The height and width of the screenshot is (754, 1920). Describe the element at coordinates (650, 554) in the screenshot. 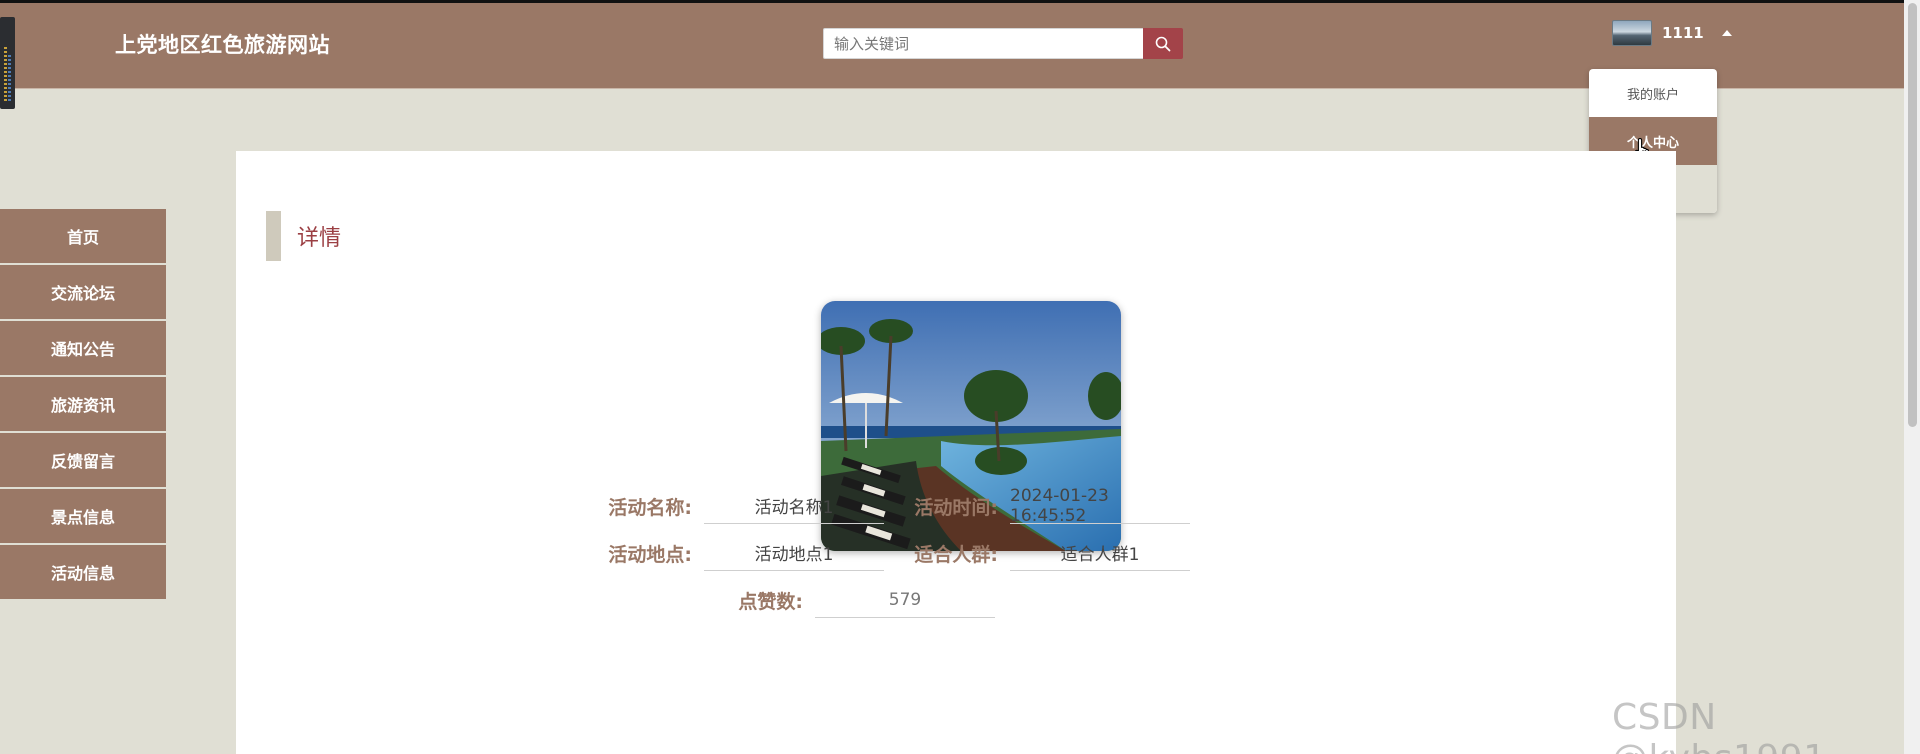

I see `label-activity-place: 活动地点:` at that location.